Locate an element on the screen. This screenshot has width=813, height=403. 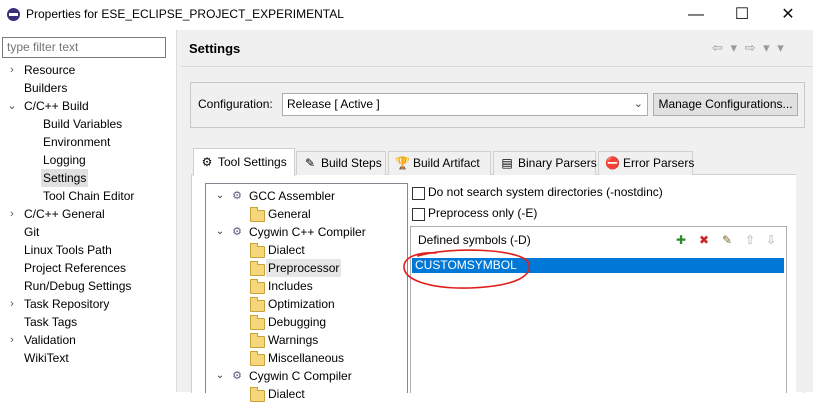
tab-label: Tool Settings is located at coordinates (252, 162).